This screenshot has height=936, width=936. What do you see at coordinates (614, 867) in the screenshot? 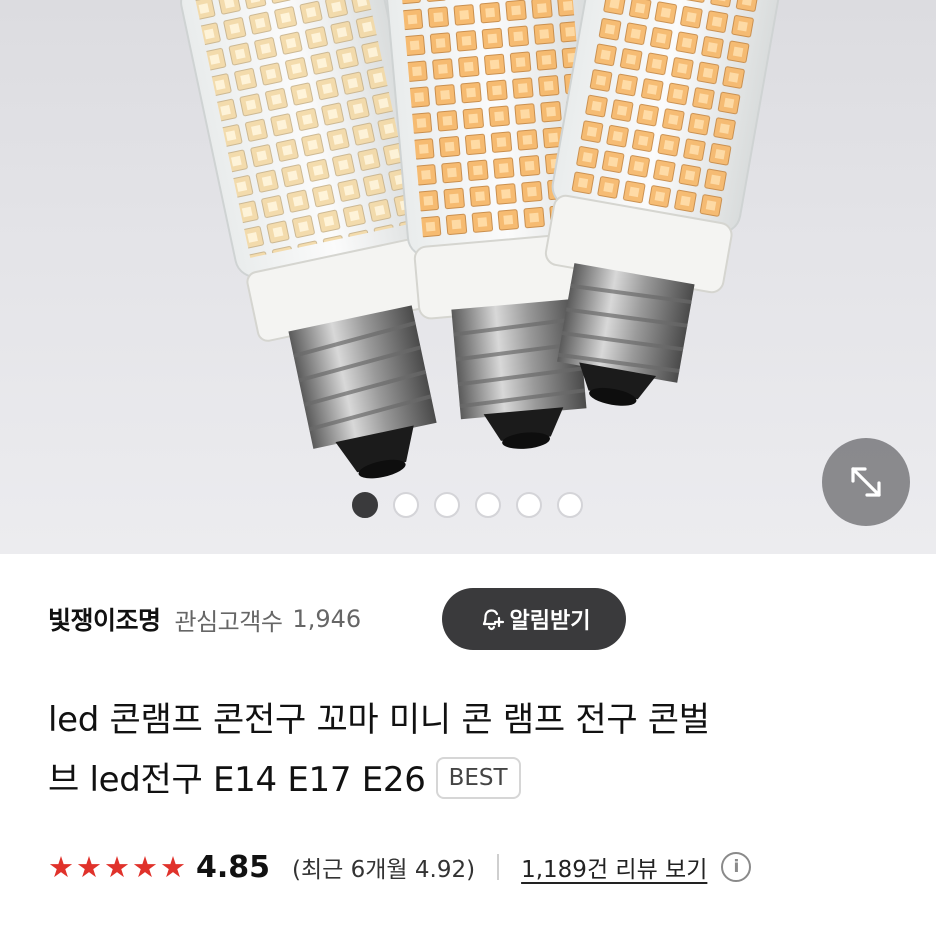
I see `review-link: 1,189건 리뷰 보기` at bounding box center [614, 867].